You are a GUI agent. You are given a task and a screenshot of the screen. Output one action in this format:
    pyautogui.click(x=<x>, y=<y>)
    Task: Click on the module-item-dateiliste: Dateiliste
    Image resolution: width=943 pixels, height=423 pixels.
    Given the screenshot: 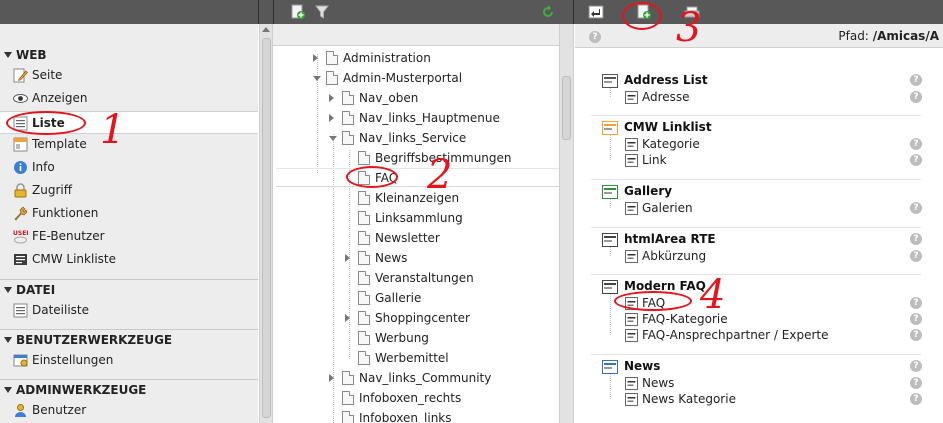 What is the action you would take?
    pyautogui.click(x=129, y=310)
    